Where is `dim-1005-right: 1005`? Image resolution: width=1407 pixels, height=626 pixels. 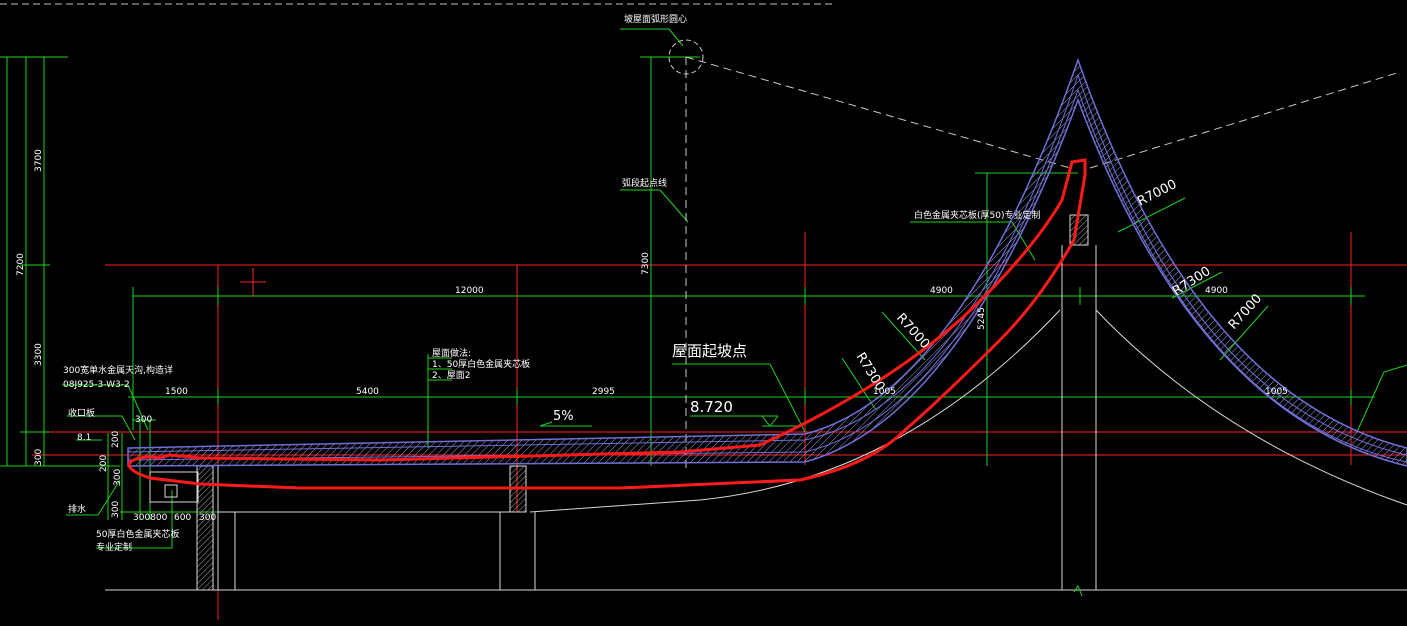
dim-1005-right: 1005 is located at coordinates (1276, 392).